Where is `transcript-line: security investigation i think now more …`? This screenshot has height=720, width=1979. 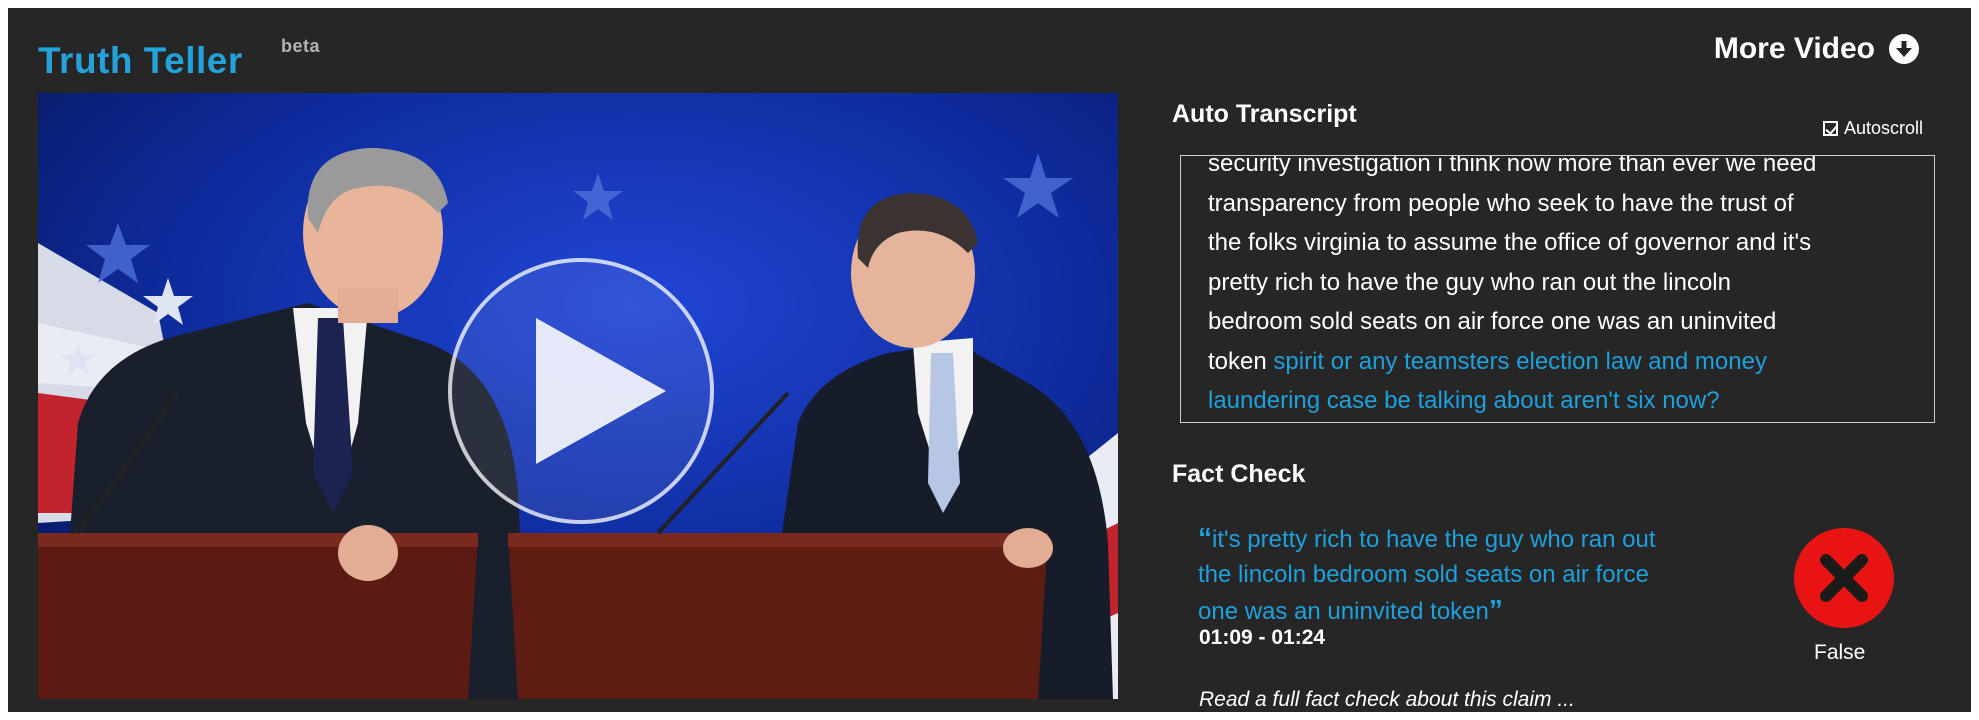
transcript-line: security investigation i think now more … is located at coordinates (1512, 166).